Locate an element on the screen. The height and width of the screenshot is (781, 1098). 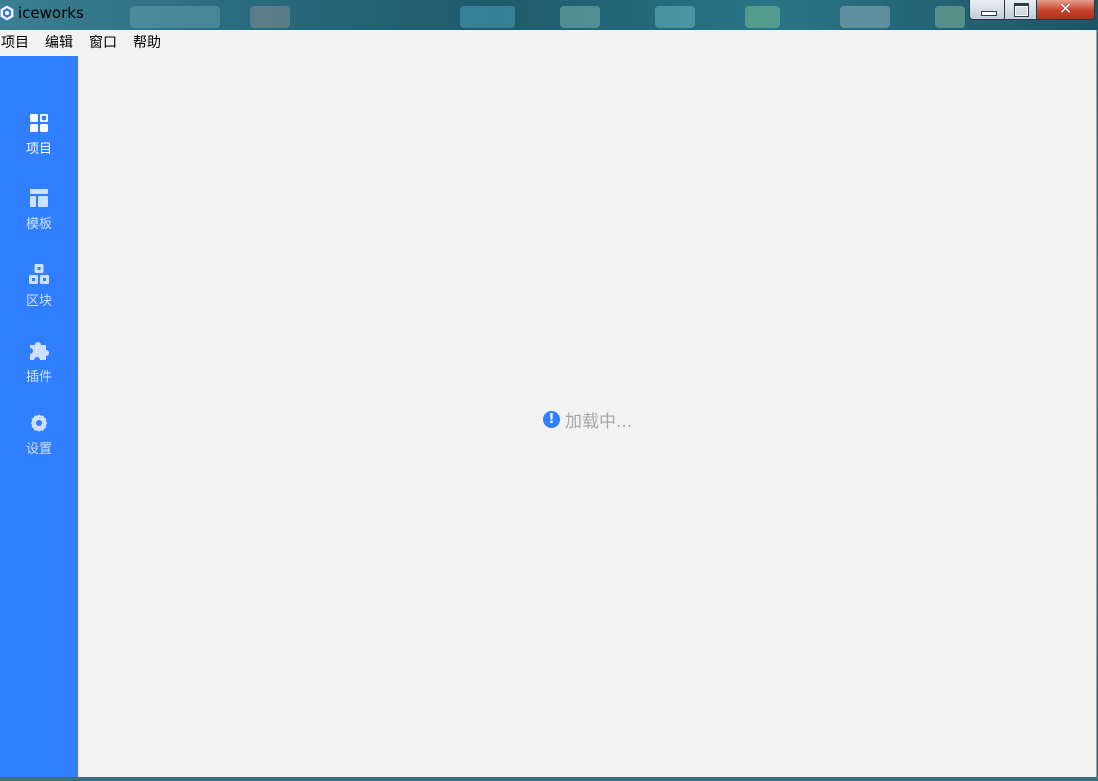
sidebar-item-projects: 项目 is located at coordinates (39, 144).